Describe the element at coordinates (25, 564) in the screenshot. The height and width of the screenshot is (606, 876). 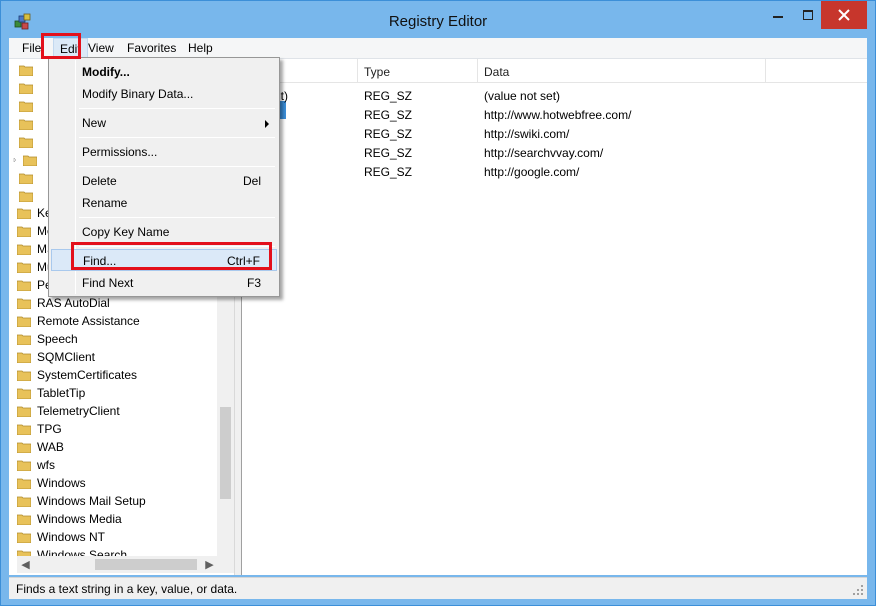
I see `scroll-left-icon: ◀` at that location.